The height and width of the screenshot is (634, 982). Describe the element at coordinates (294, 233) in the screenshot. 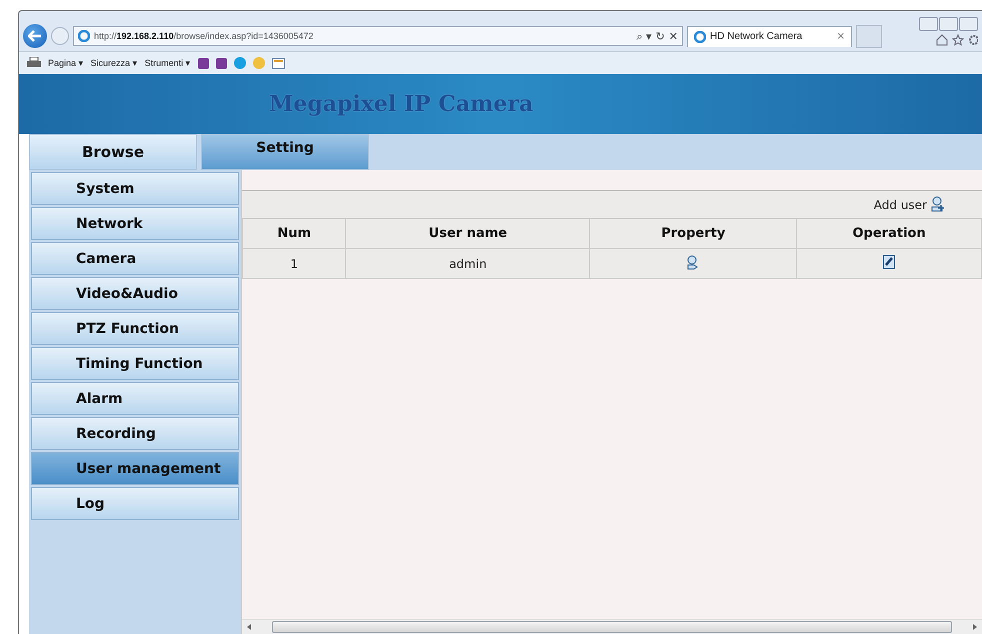

I see `column-header: Num` at that location.